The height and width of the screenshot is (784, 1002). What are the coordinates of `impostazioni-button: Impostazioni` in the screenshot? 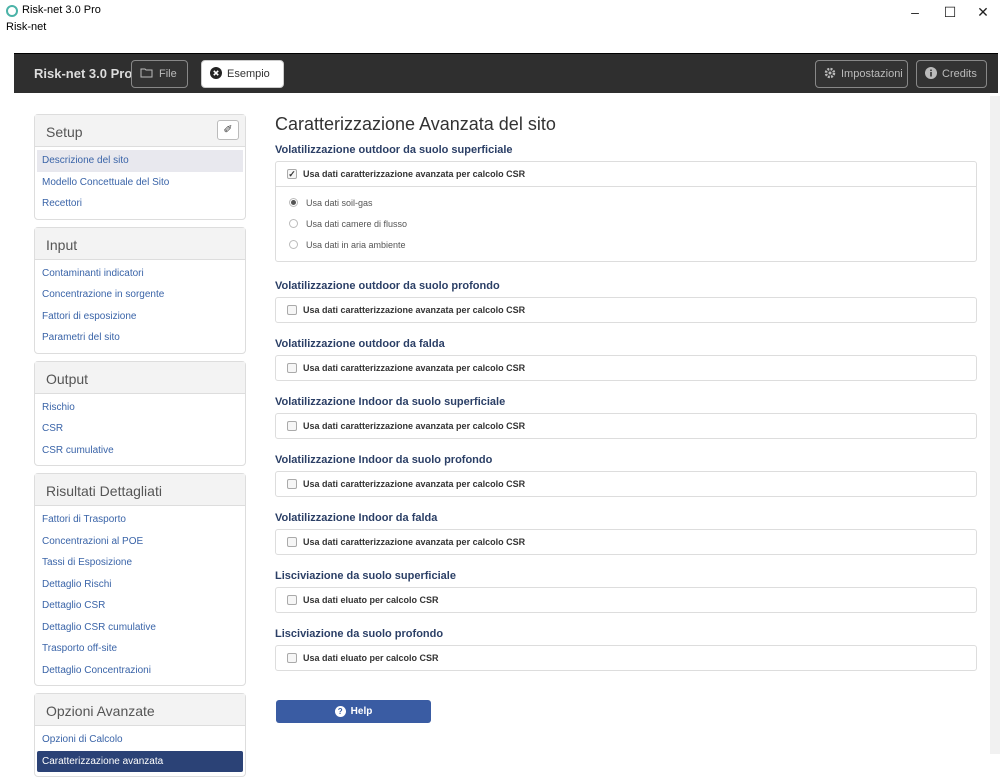 It's located at (861, 74).